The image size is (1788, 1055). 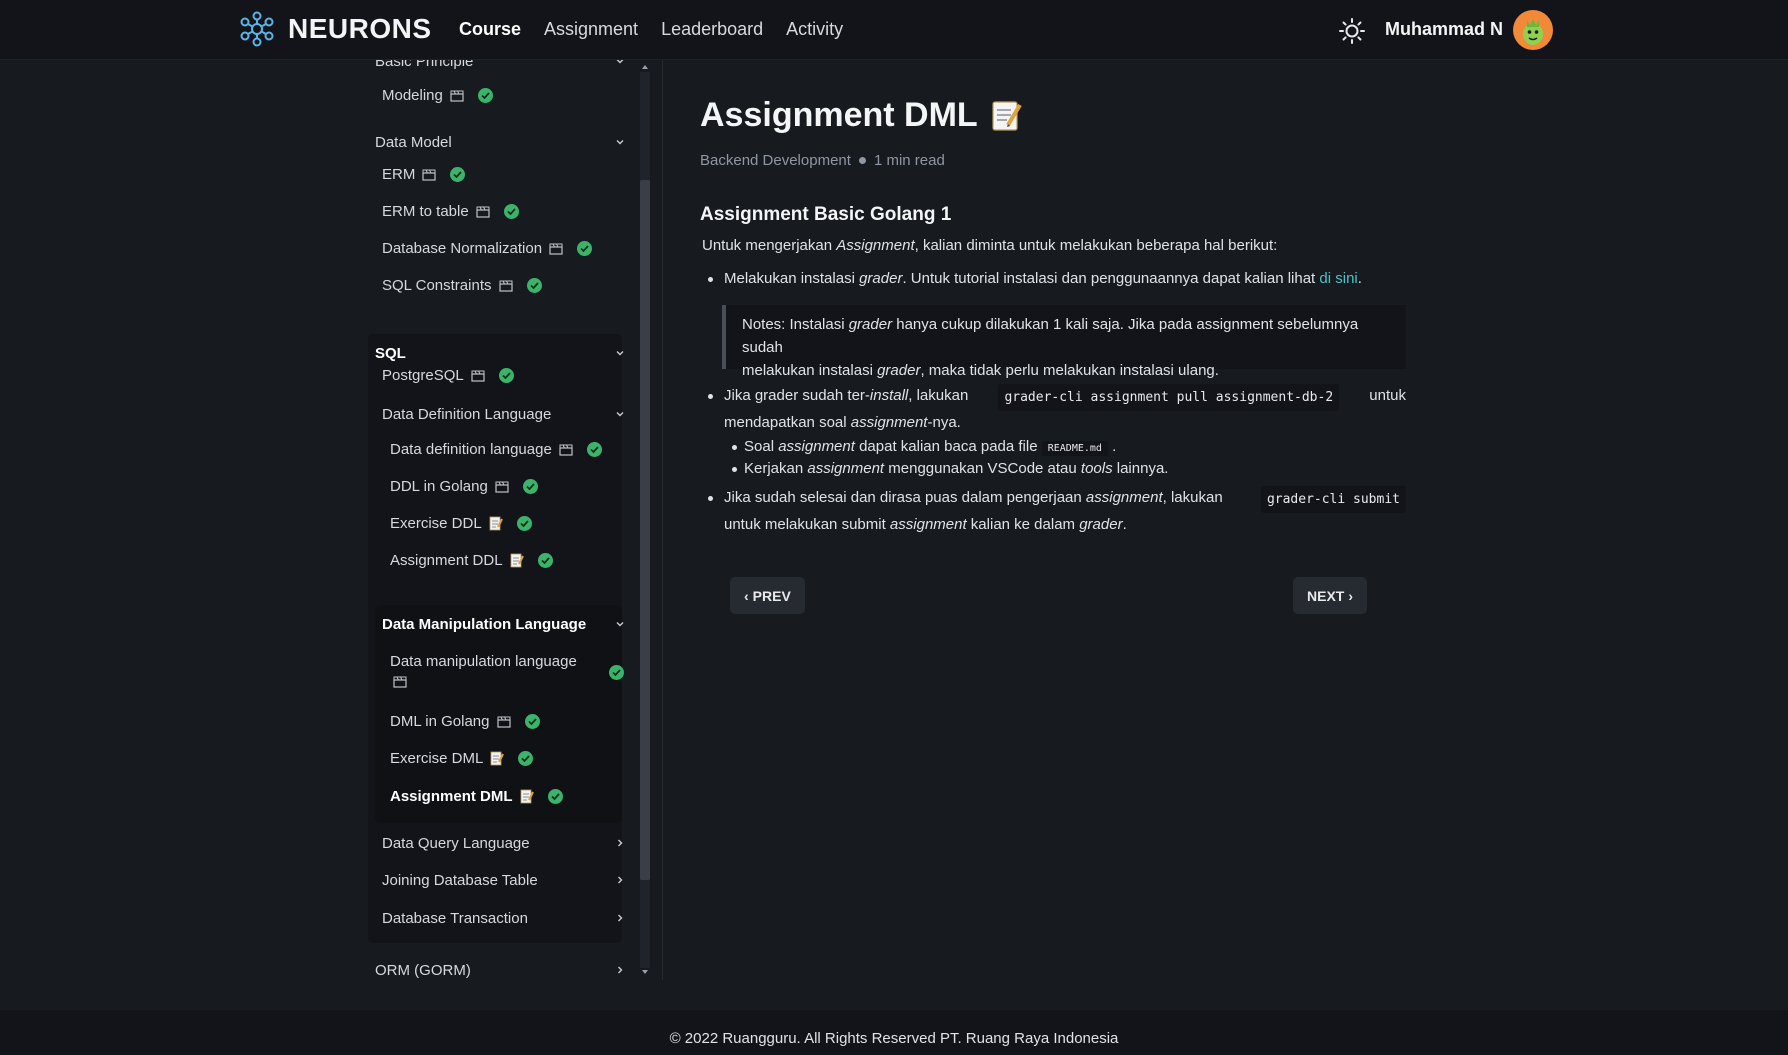 What do you see at coordinates (1351, 595) in the screenshot?
I see `chevron-right-icon: ›` at bounding box center [1351, 595].